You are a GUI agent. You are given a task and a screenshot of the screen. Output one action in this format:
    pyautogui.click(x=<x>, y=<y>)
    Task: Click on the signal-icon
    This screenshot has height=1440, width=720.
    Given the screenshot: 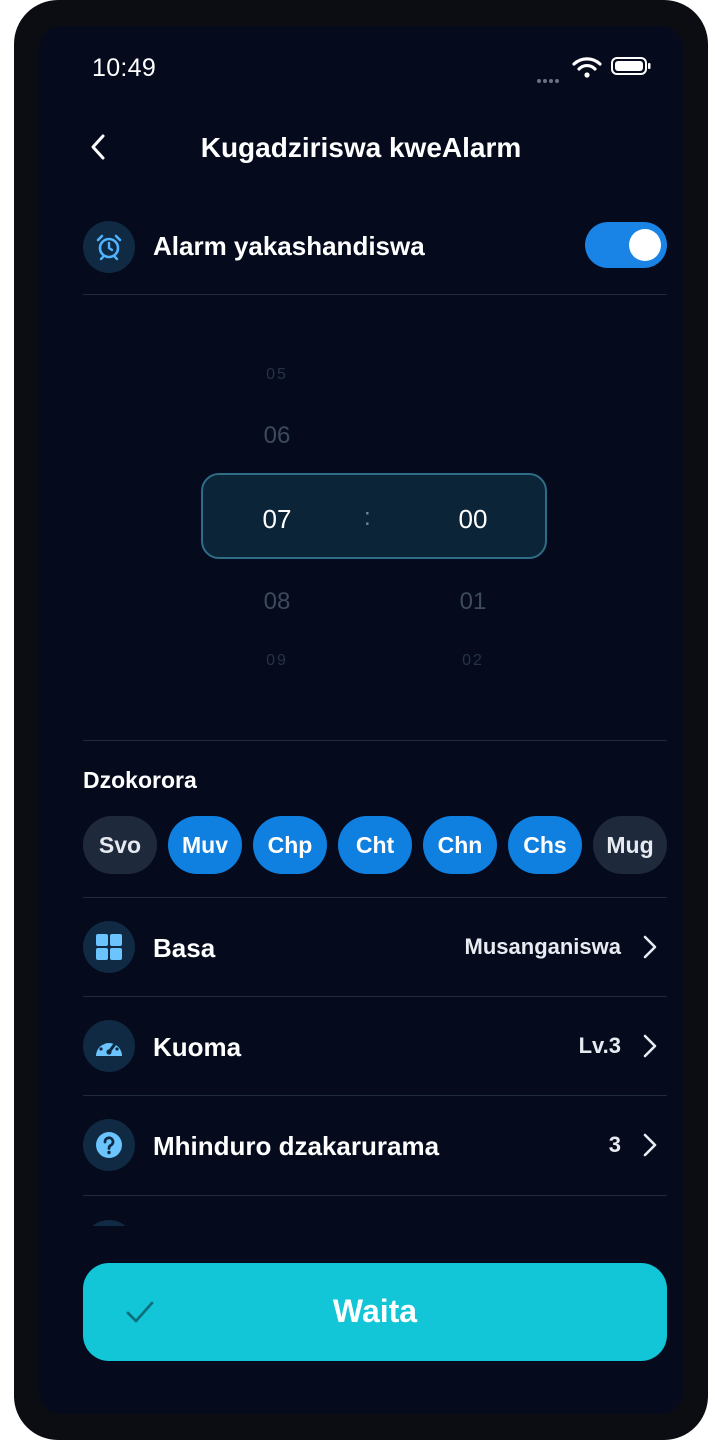 What is the action you would take?
    pyautogui.click(x=549, y=79)
    